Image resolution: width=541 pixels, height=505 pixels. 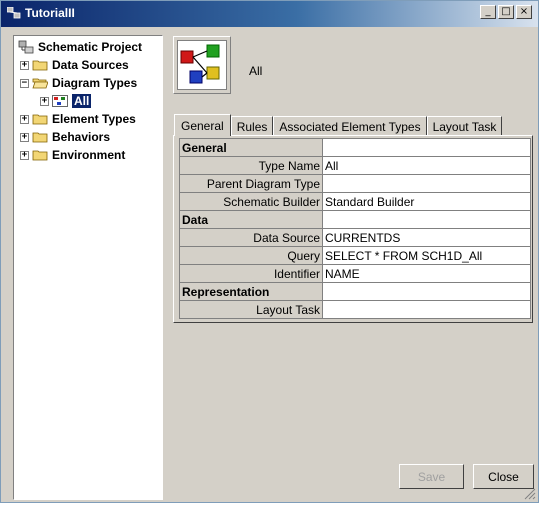 What do you see at coordinates (90, 47) in the screenshot?
I see `tree-item-label: Schematic Project` at bounding box center [90, 47].